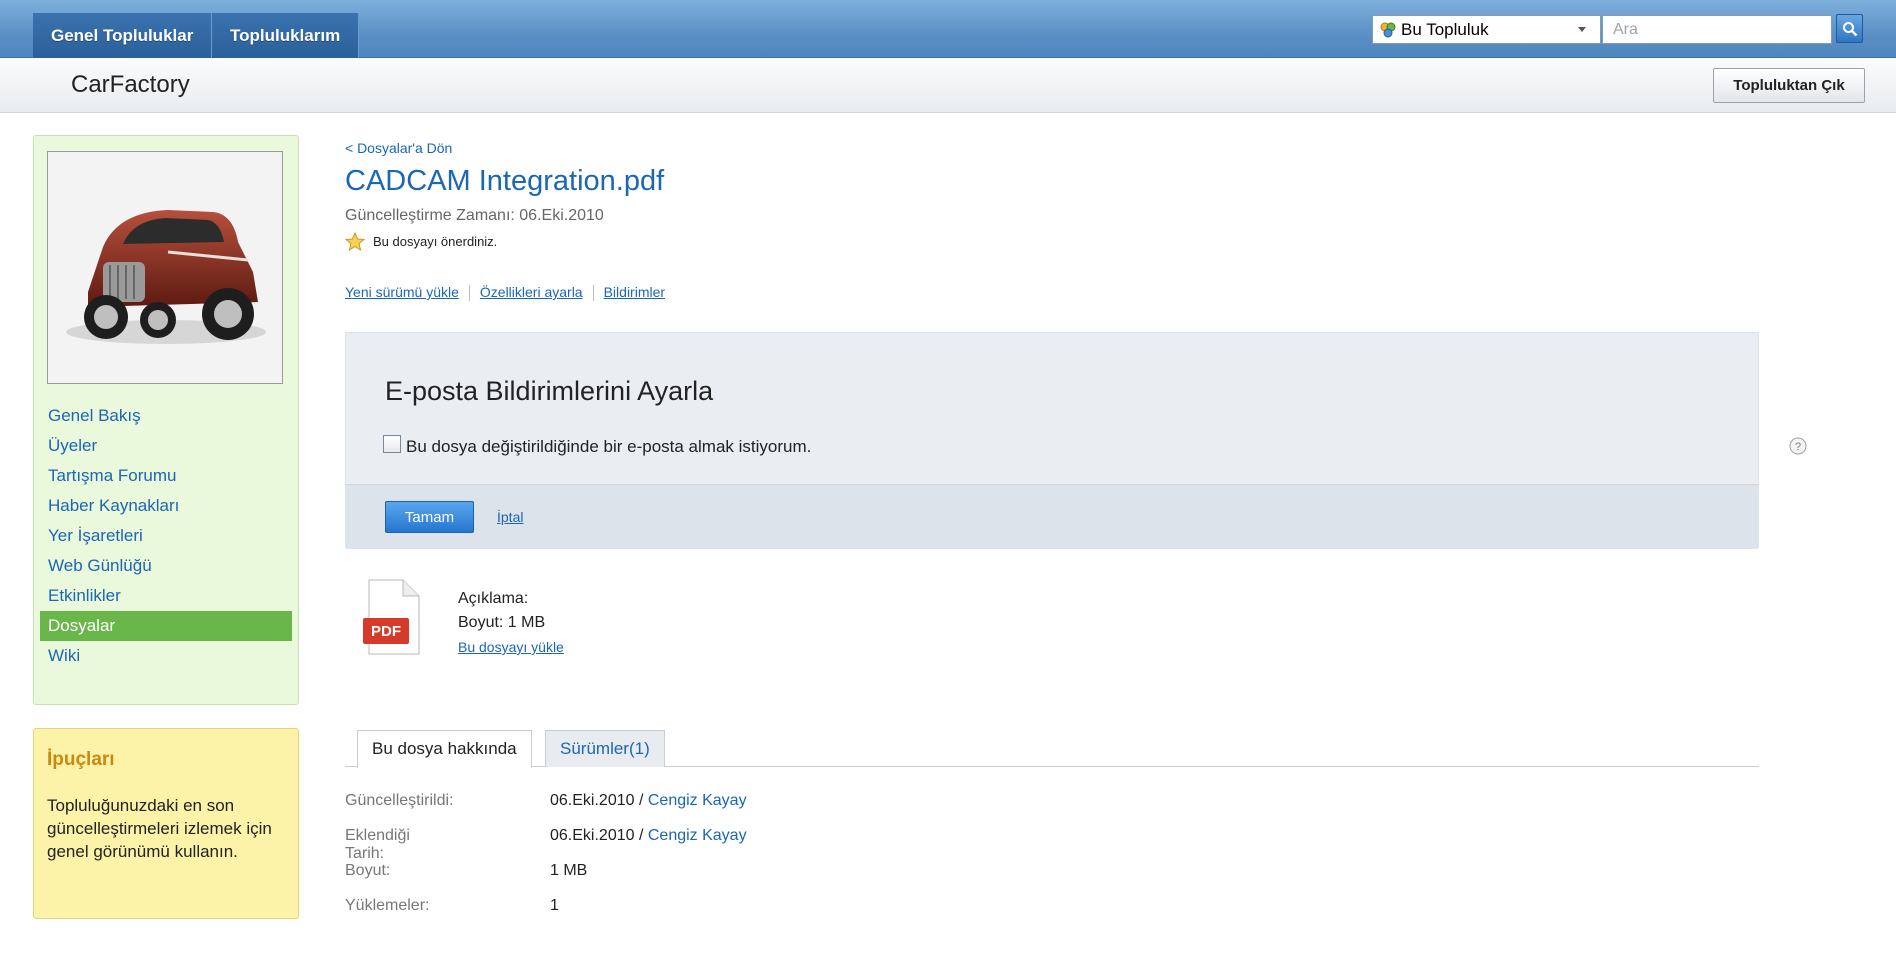 This screenshot has width=1896, height=978. What do you see at coordinates (391, 617) in the screenshot?
I see `pdf-file-icon: PDF` at bounding box center [391, 617].